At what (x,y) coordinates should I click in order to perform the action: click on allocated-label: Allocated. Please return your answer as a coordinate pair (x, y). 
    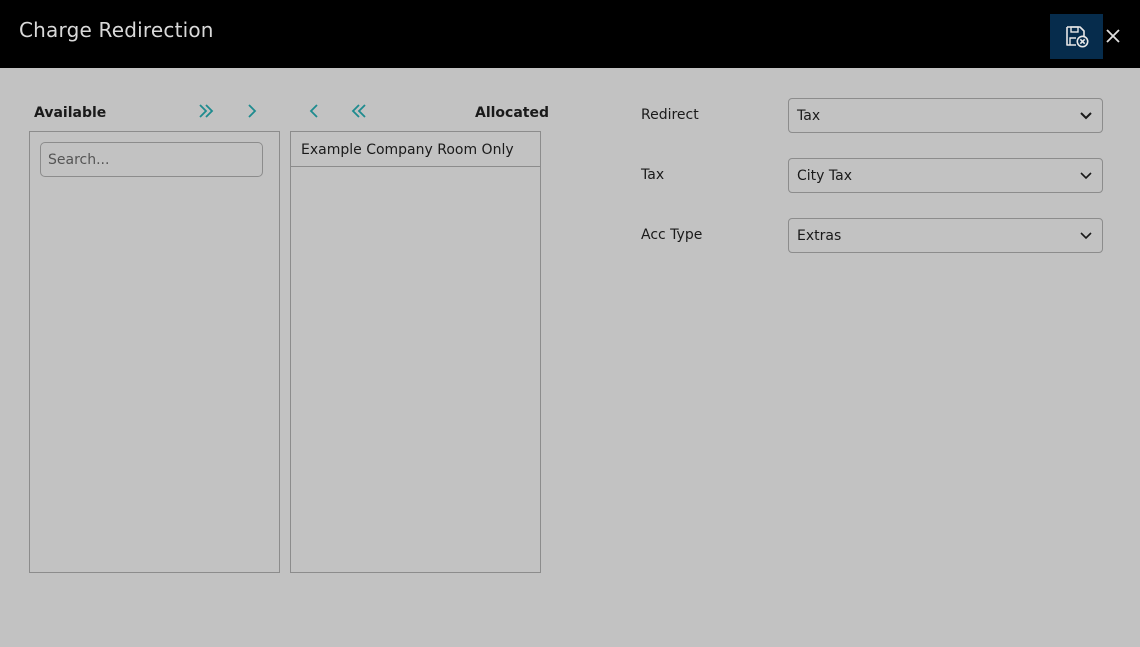
    Looking at the image, I should click on (512, 113).